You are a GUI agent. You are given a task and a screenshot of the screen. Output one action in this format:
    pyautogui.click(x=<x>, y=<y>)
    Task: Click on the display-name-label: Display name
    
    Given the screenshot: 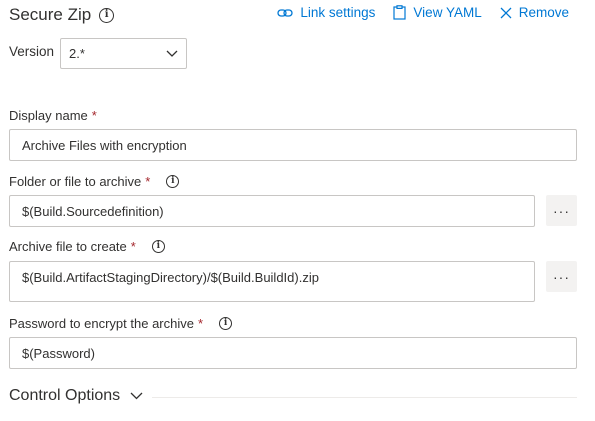 What is the action you would take?
    pyautogui.click(x=48, y=115)
    